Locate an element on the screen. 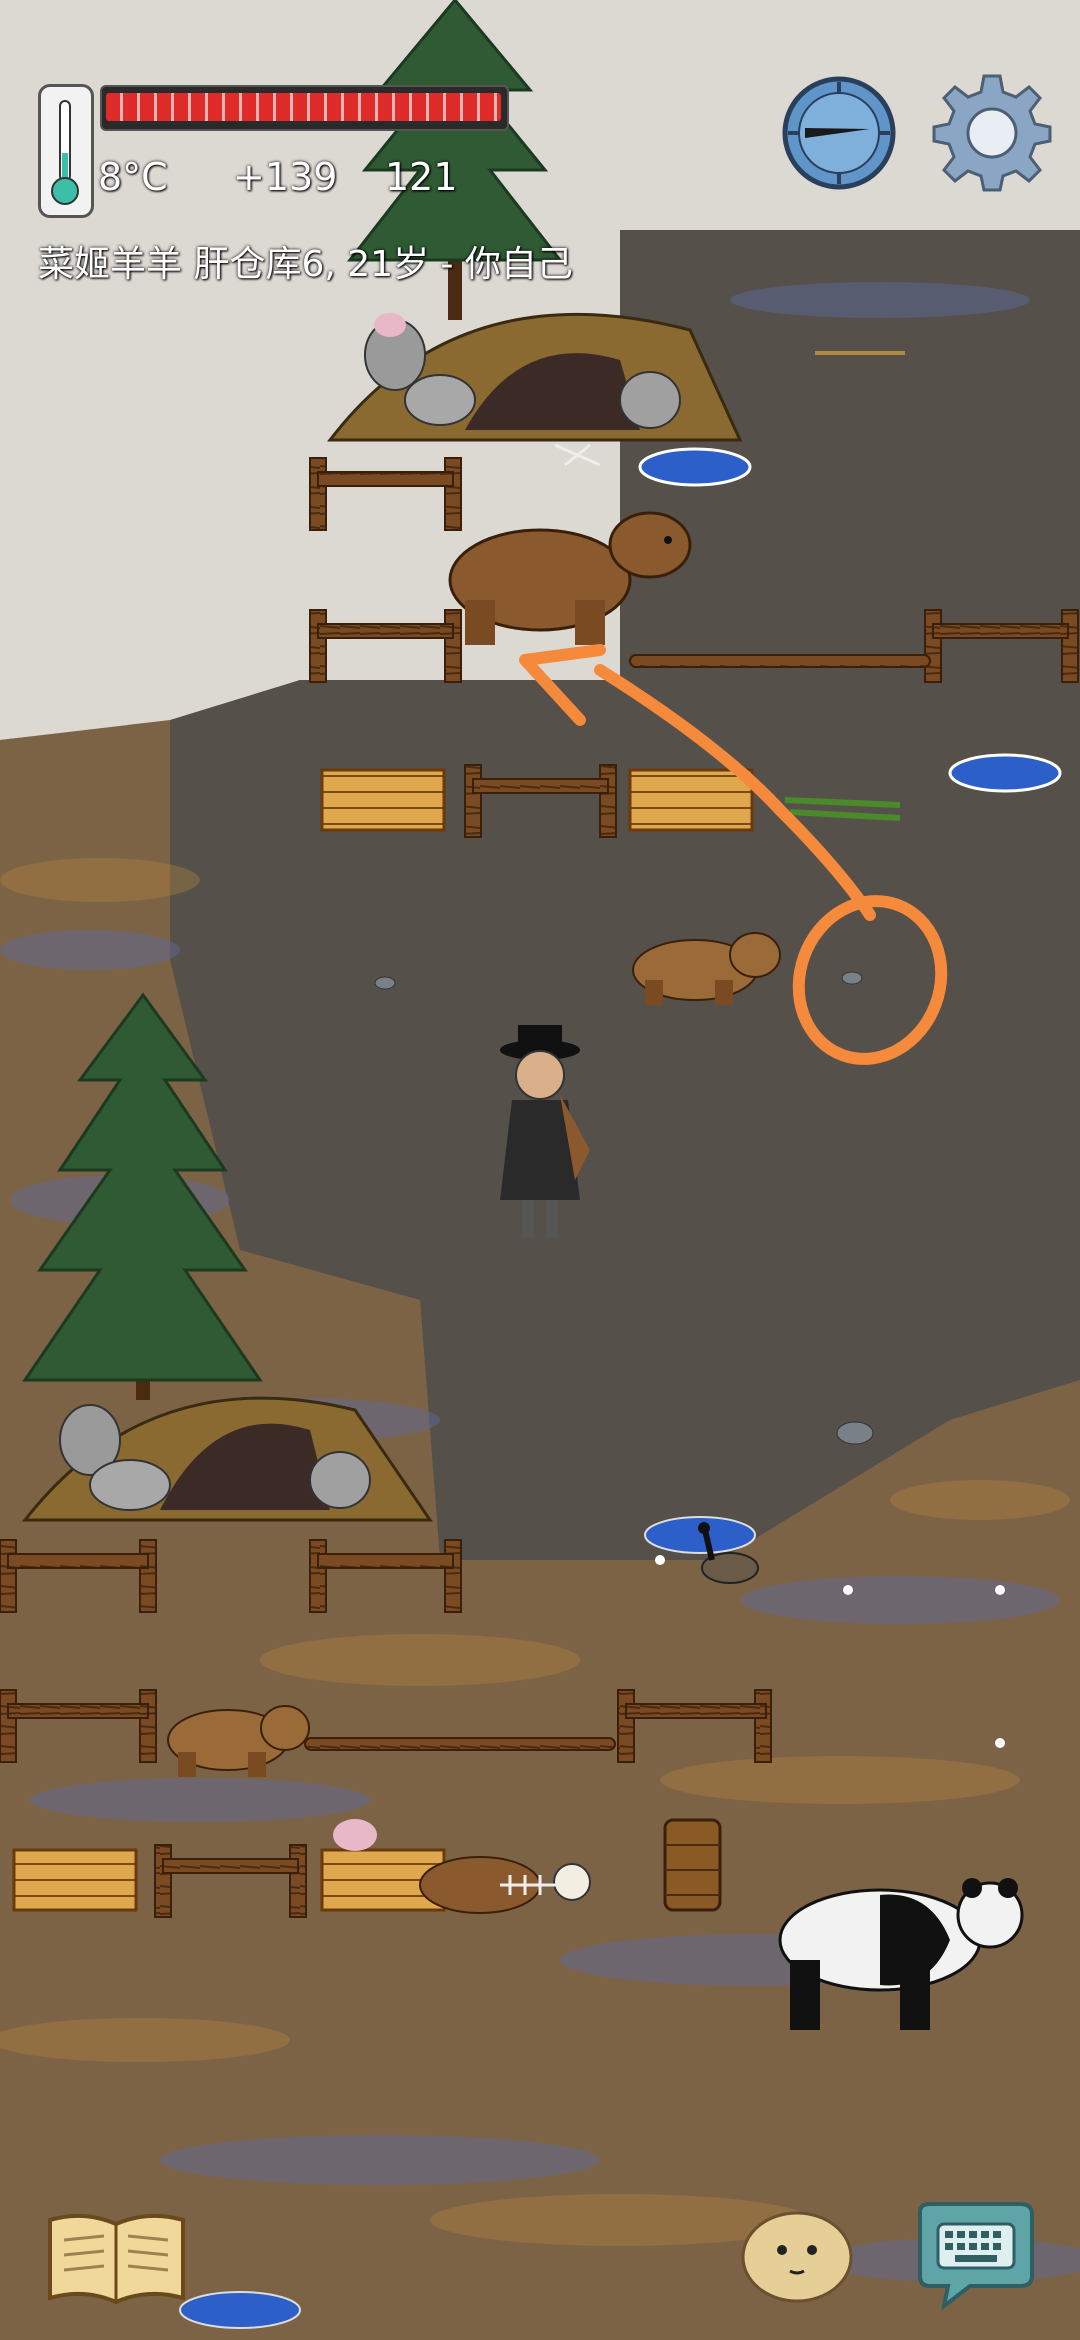  chat-keyboard-button is located at coordinates (975, 2255).